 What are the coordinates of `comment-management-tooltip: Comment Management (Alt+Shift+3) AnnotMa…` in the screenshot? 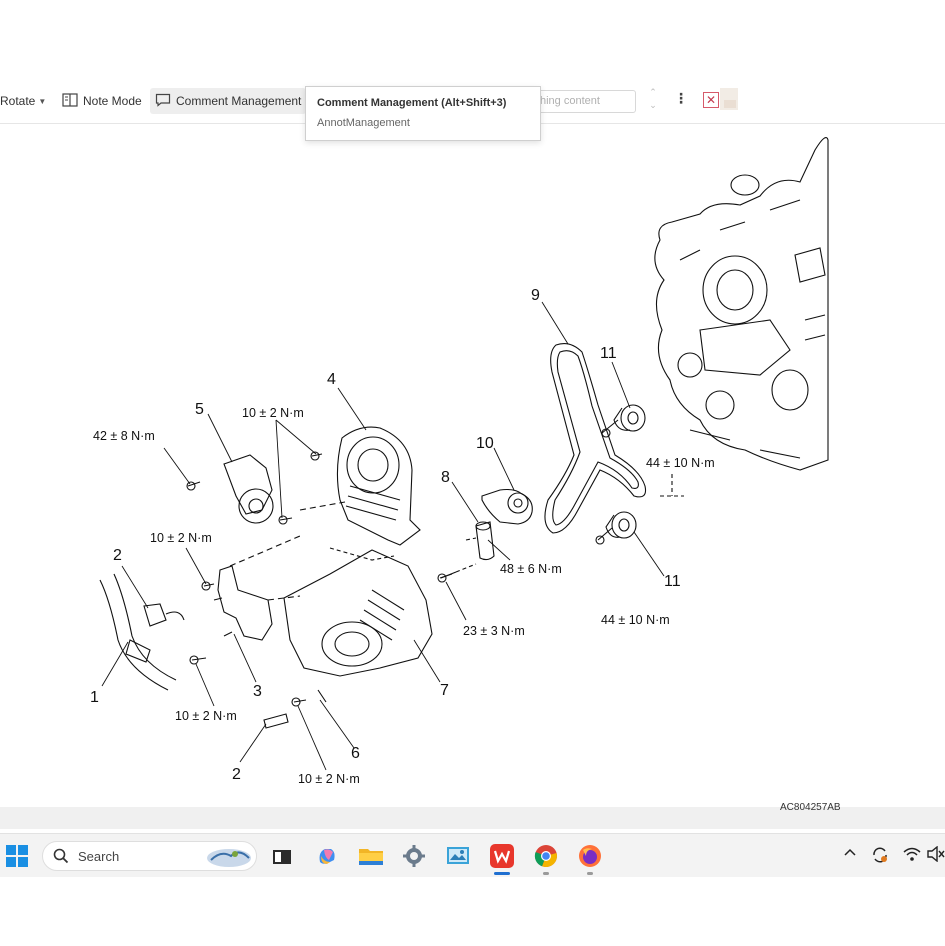 It's located at (423, 113).